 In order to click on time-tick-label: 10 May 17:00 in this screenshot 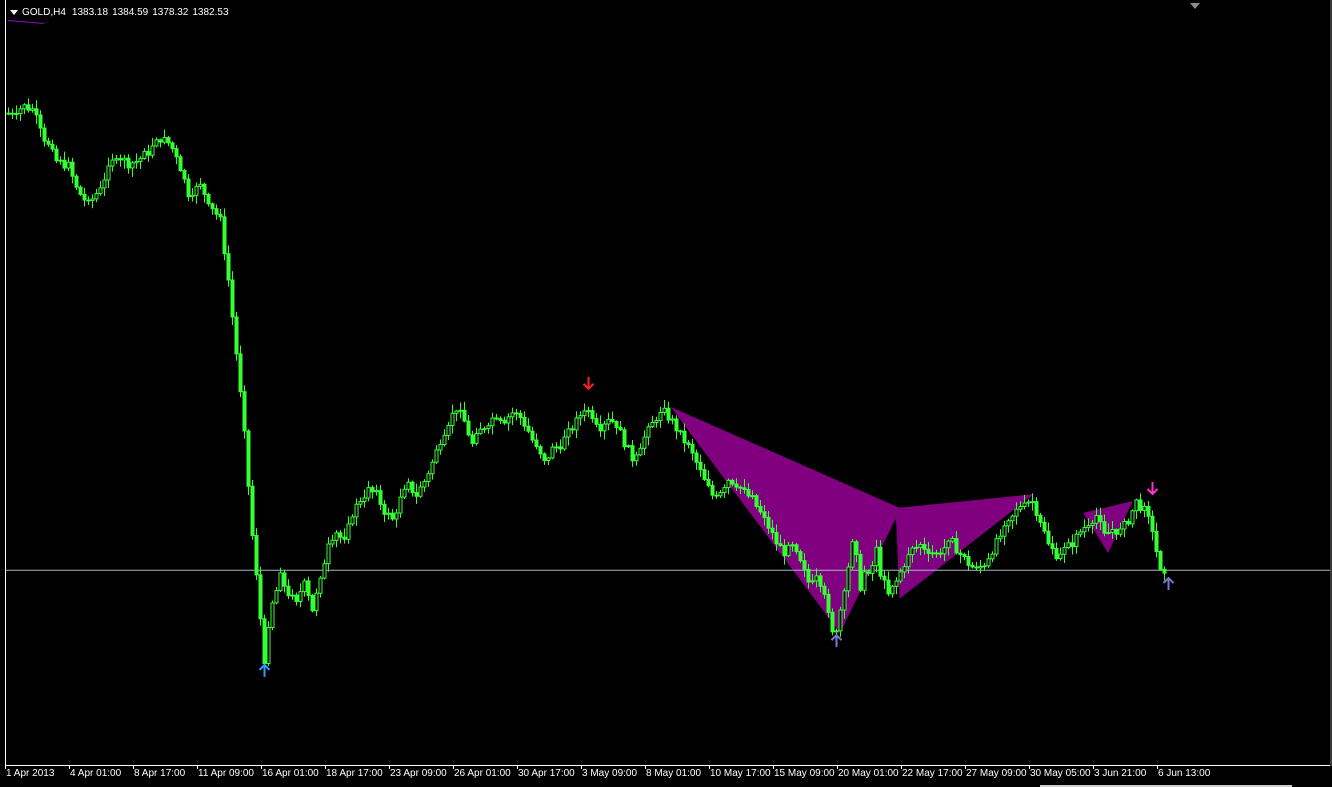, I will do `click(740, 773)`.